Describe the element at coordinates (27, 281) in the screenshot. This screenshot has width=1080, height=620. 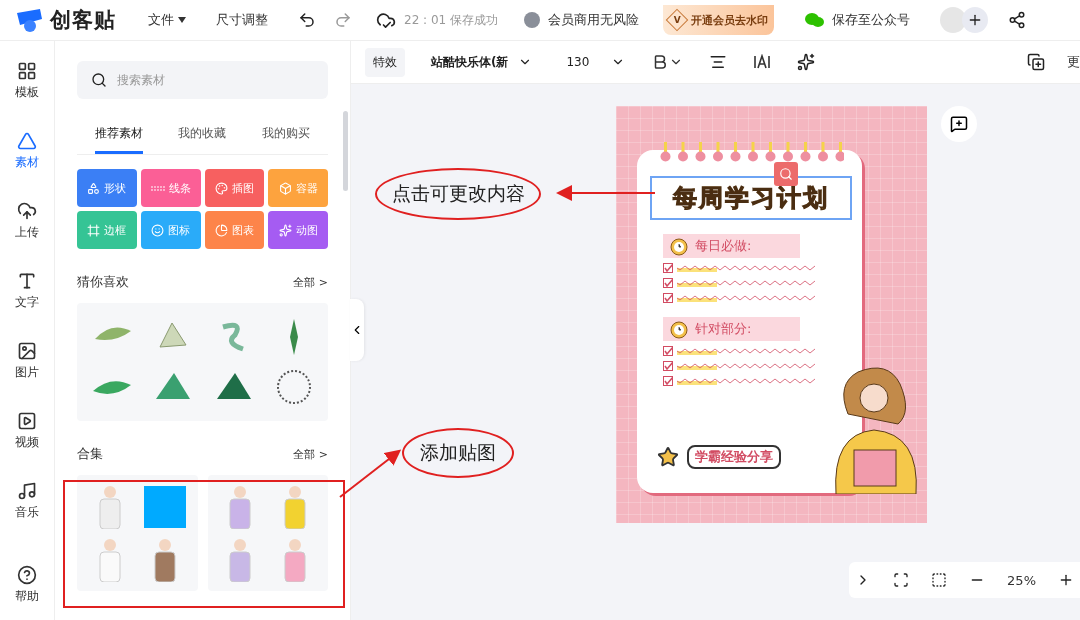
I see `text-icon` at that location.